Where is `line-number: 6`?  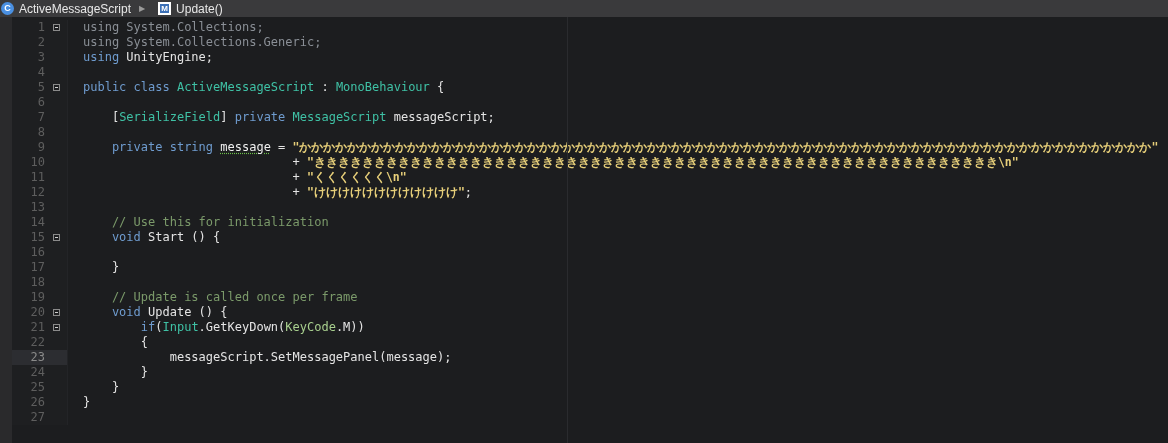
line-number: 6 is located at coordinates (40, 102).